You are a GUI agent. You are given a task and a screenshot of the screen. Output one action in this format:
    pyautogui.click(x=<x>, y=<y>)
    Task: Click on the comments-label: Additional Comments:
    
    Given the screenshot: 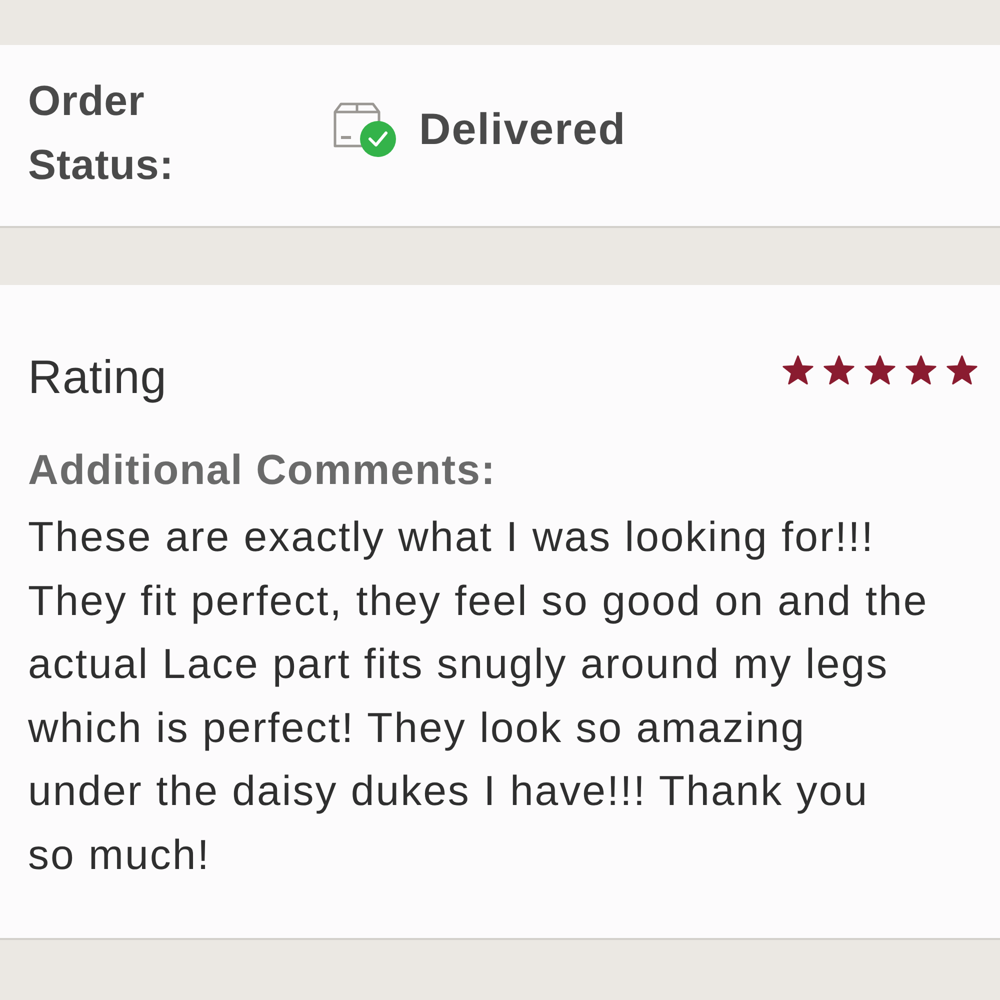 What is the action you would take?
    pyautogui.click(x=262, y=470)
    